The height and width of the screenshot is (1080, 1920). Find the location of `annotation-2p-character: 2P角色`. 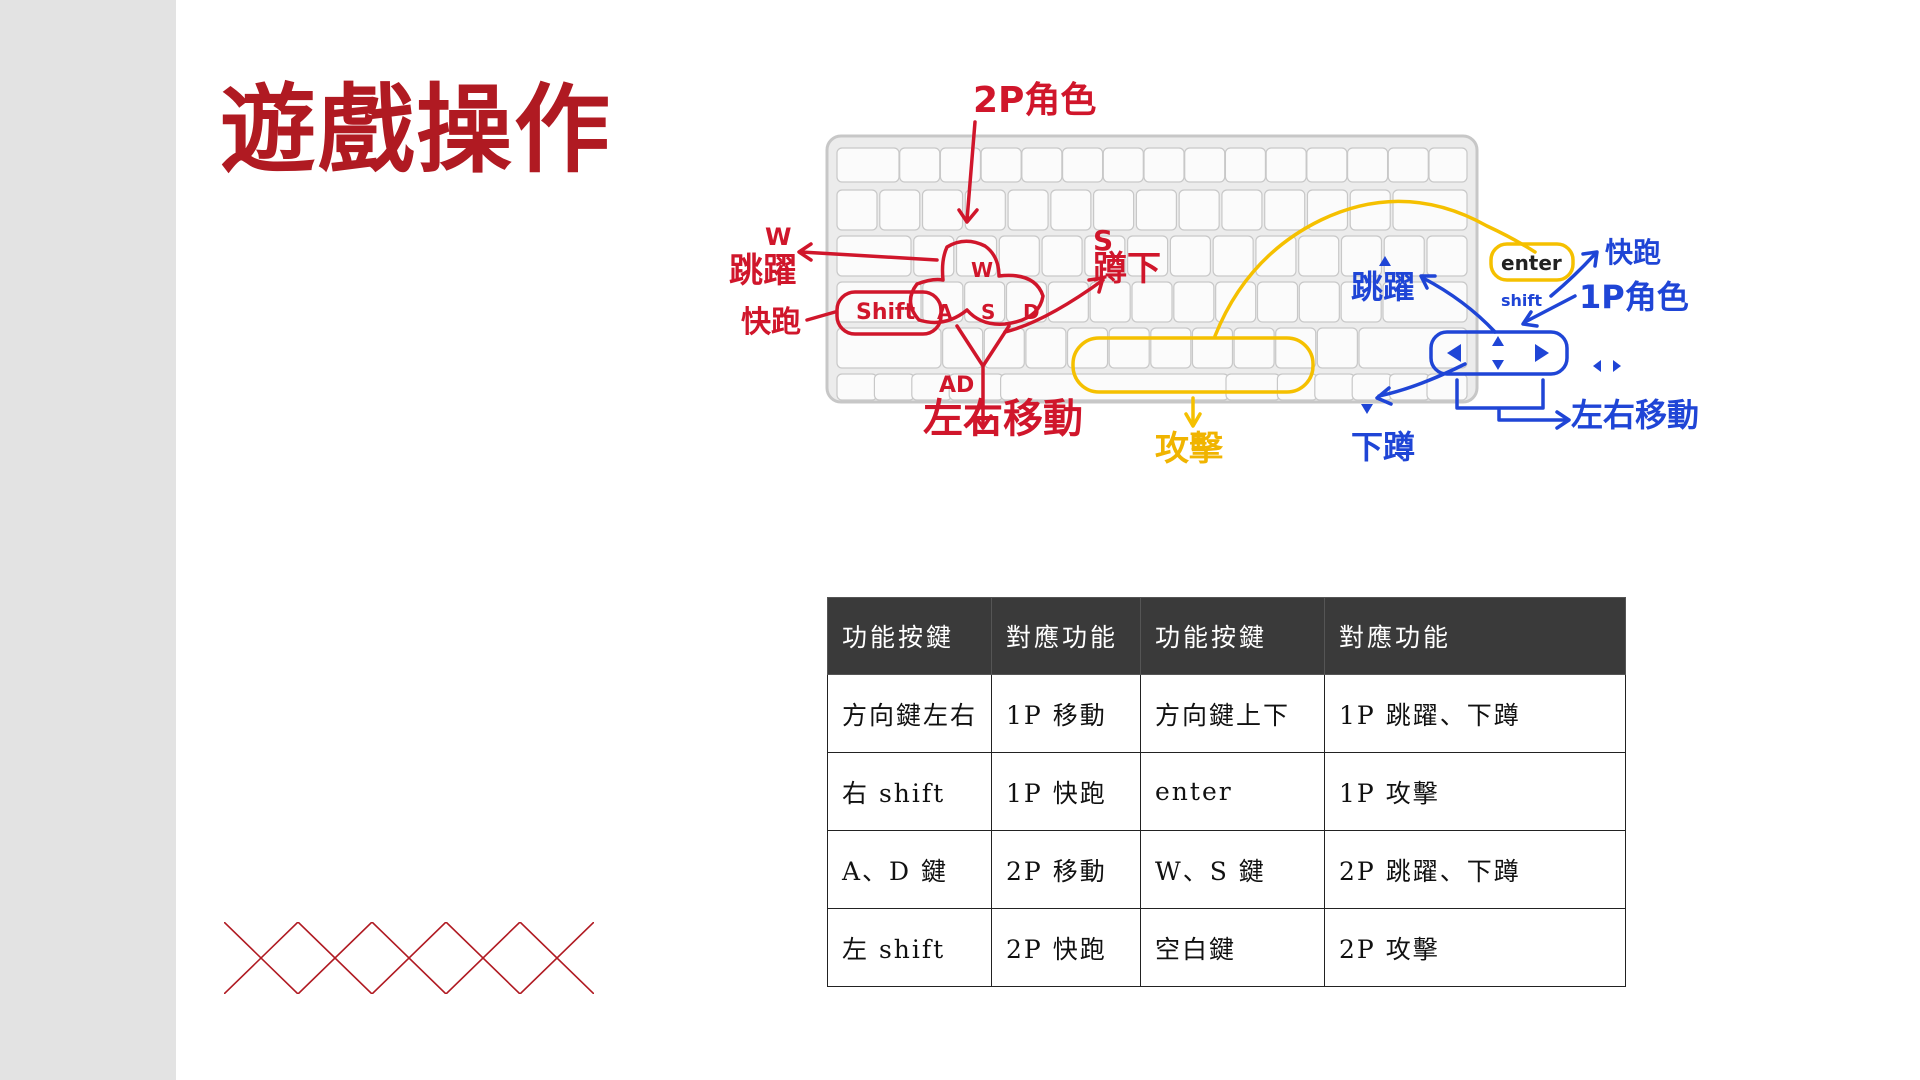

annotation-2p-character: 2P角色 is located at coordinates (1034, 100).